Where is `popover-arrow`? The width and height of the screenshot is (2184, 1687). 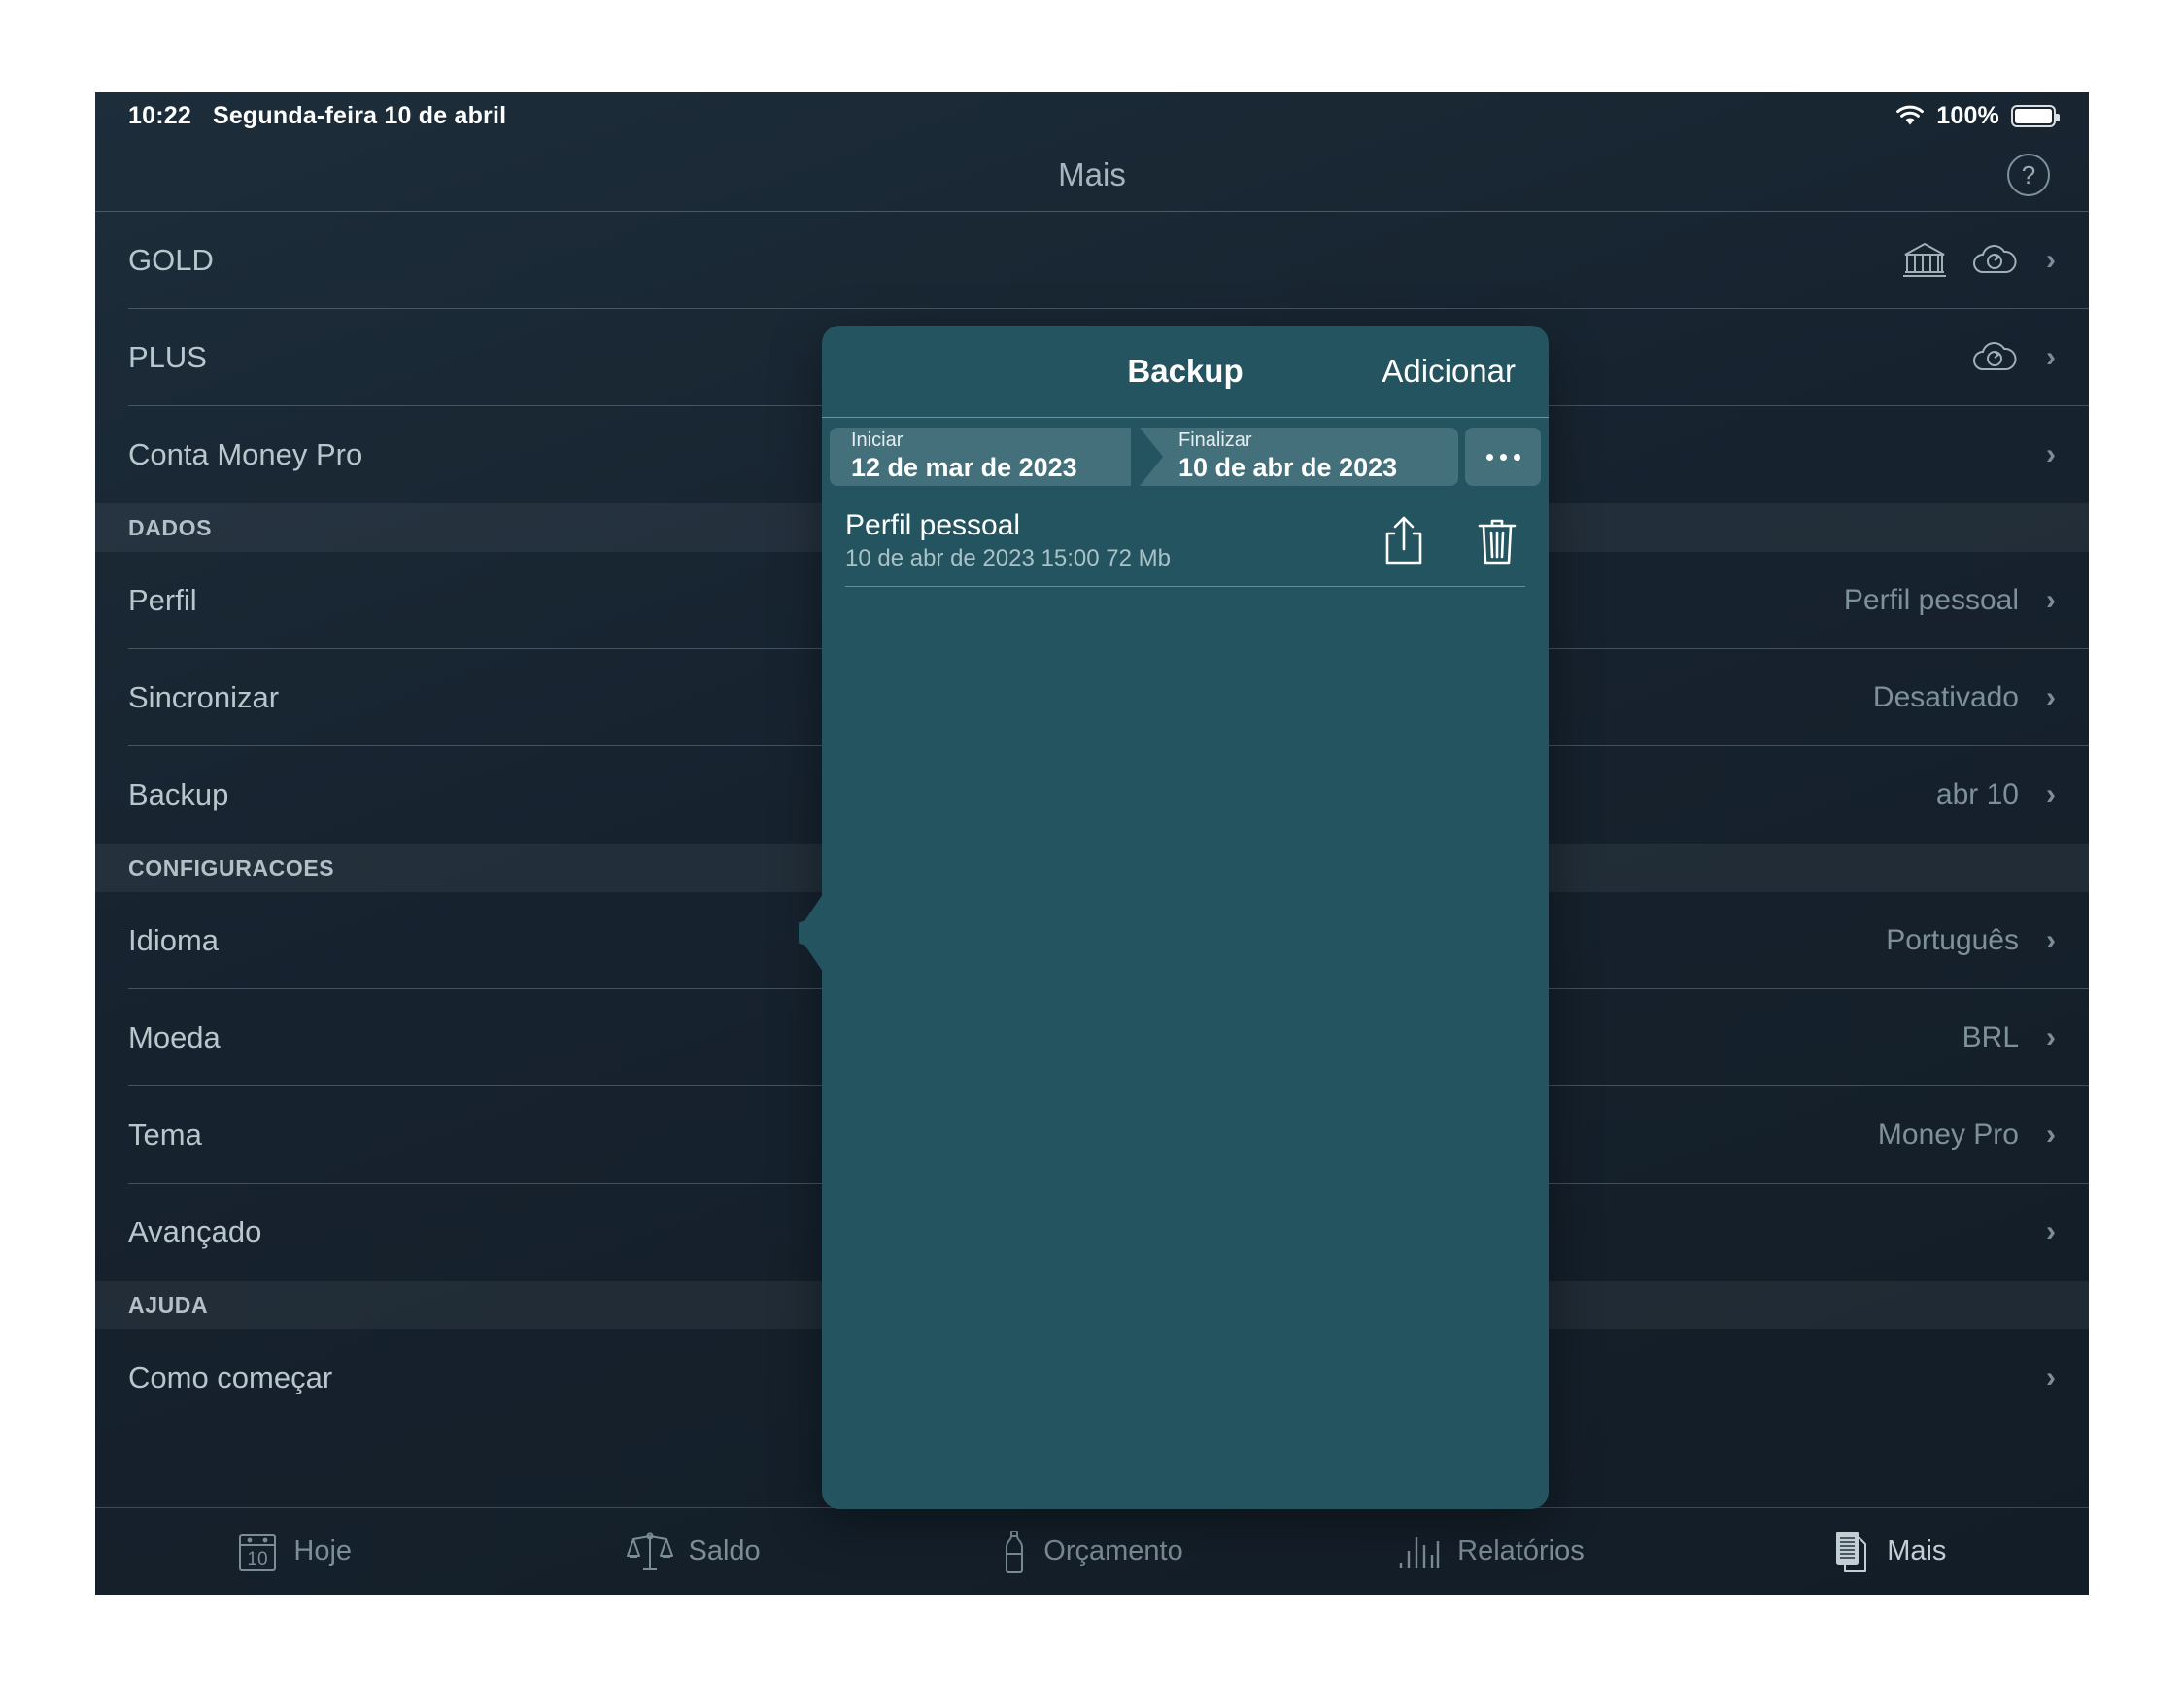 popover-arrow is located at coordinates (811, 933).